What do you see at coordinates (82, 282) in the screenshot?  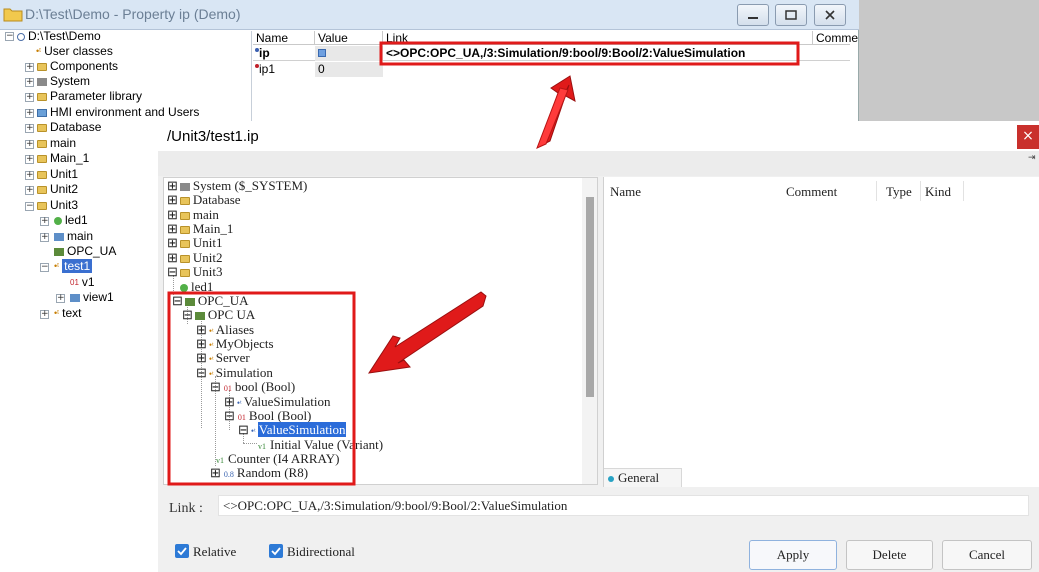 I see `tree-item-v1: 01 v1` at bounding box center [82, 282].